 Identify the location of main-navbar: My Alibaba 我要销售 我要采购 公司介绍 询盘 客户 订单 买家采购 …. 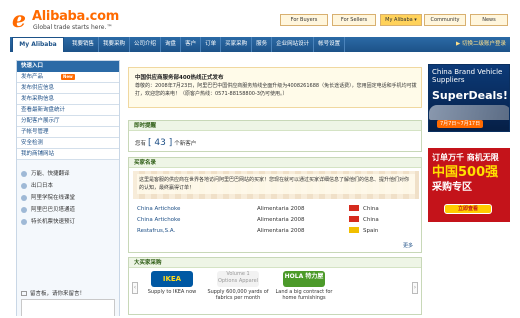
(260, 44).